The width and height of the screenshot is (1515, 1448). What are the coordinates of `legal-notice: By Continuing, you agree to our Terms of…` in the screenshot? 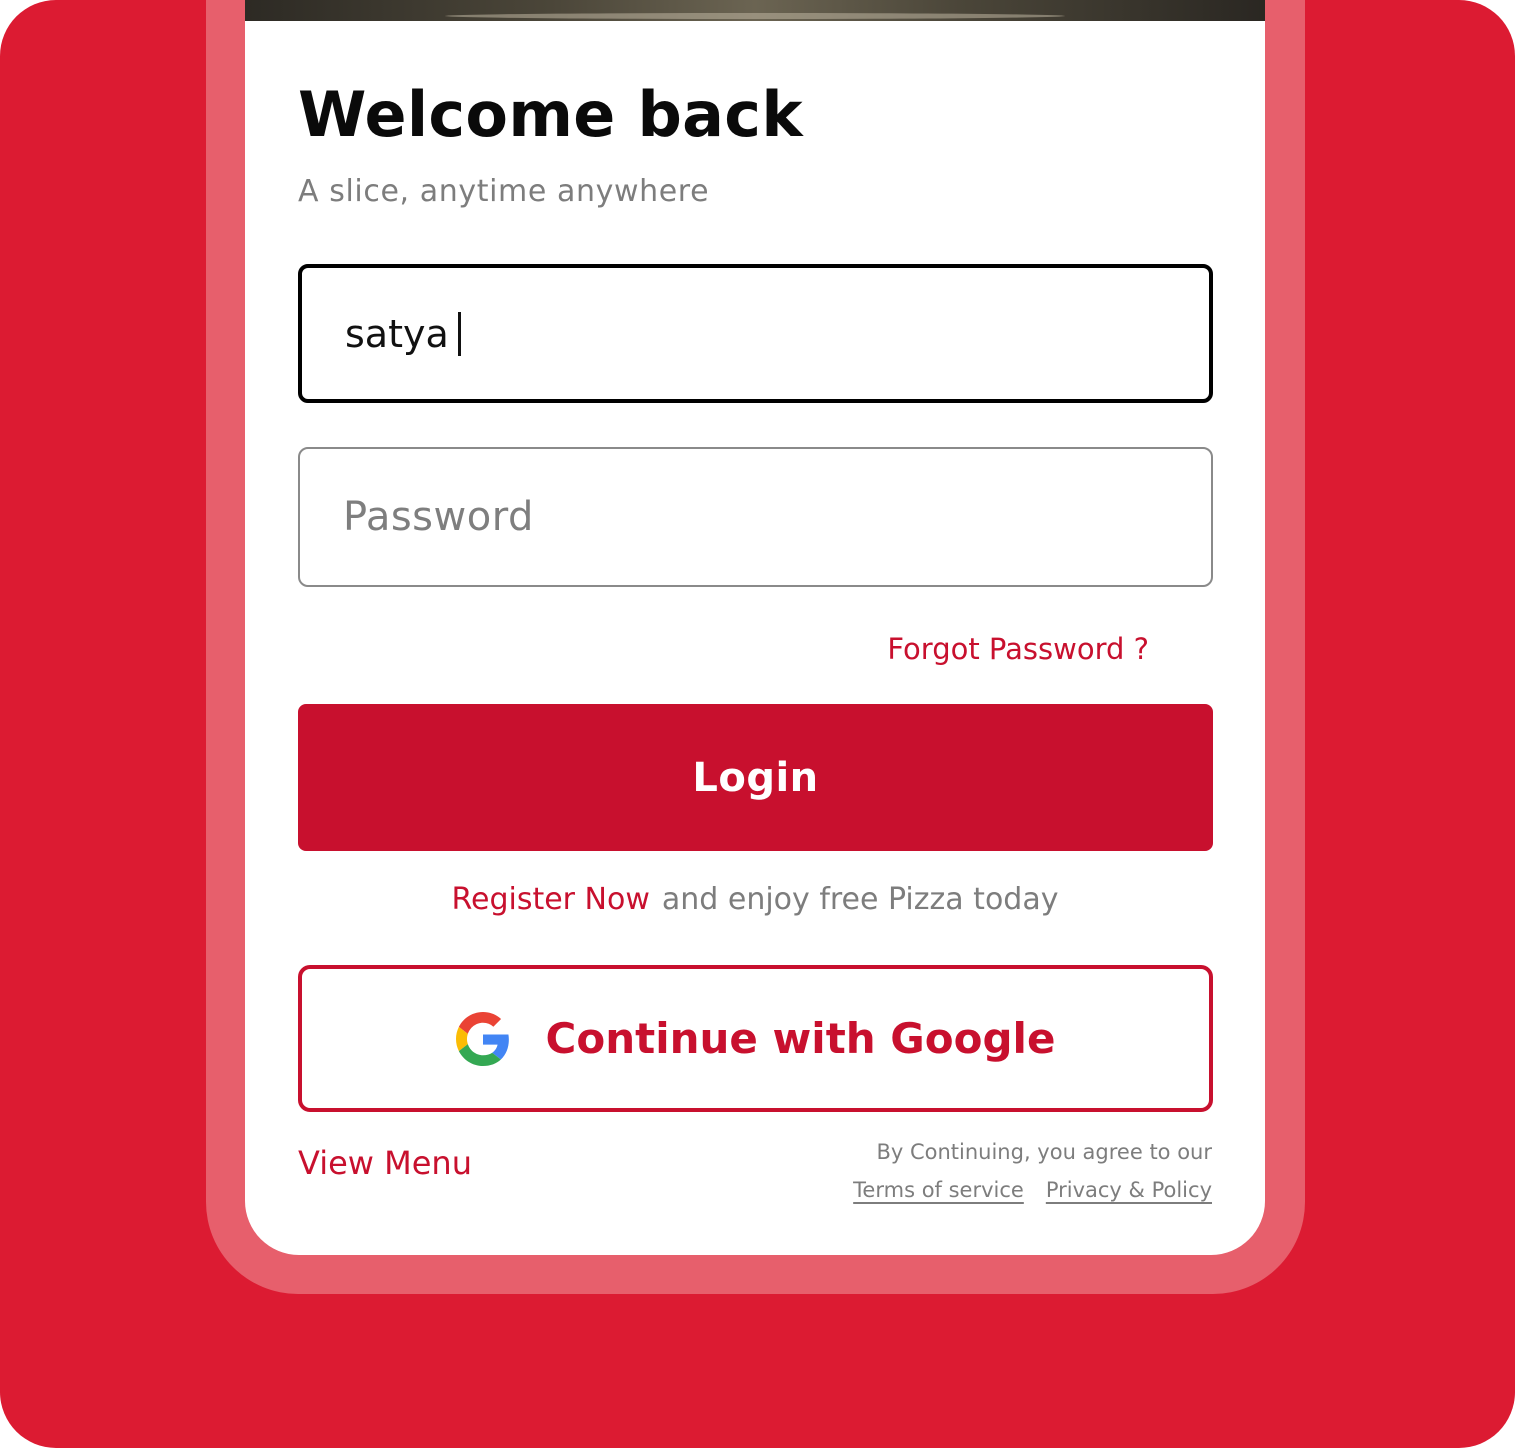 It's located at (1032, 1171).